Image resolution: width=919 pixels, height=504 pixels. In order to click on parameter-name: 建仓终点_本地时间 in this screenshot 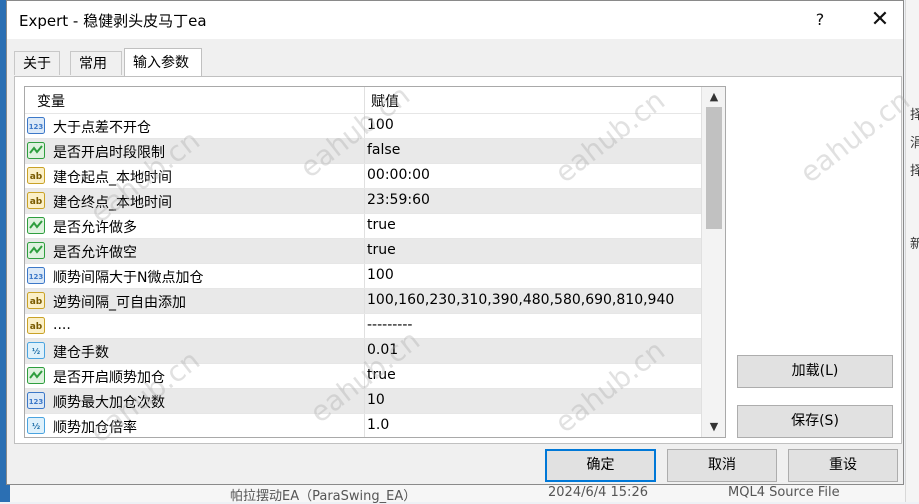, I will do `click(112, 203)`.